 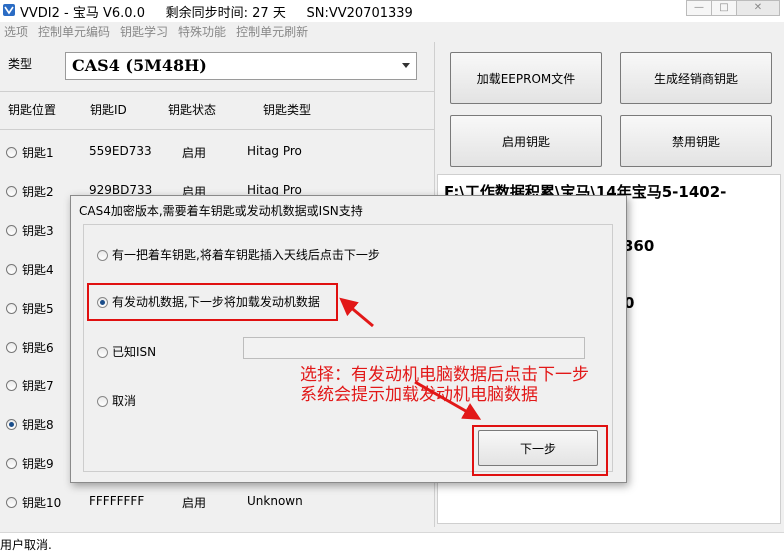 I want to click on arrow-to-next-icon, so click(x=448, y=400).